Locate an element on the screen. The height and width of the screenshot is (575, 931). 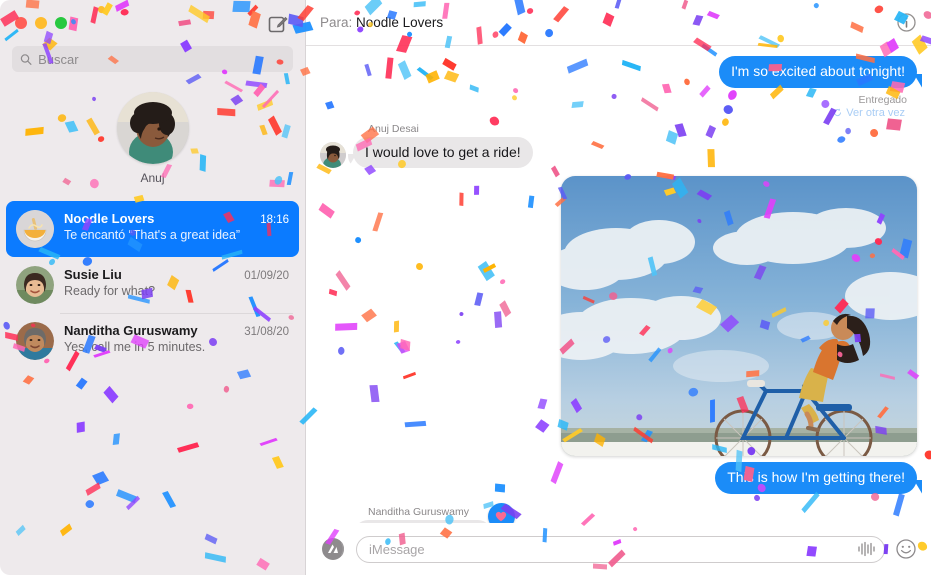
message-input-bar is located at coordinates (618, 549).